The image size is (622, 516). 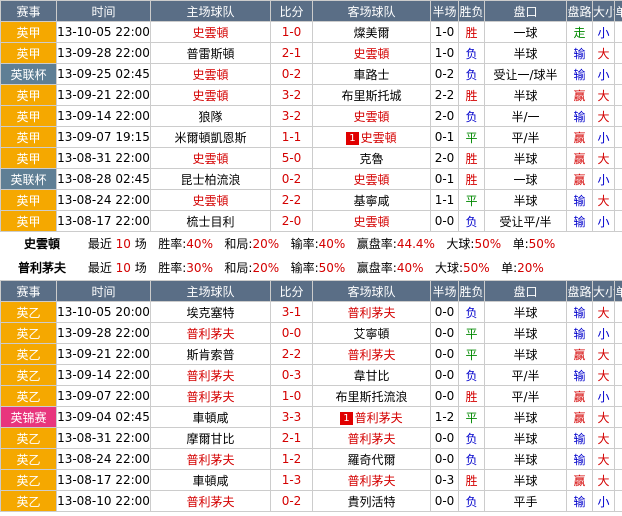 I want to click on away-team-link: 貴列活特, so click(x=371, y=501).